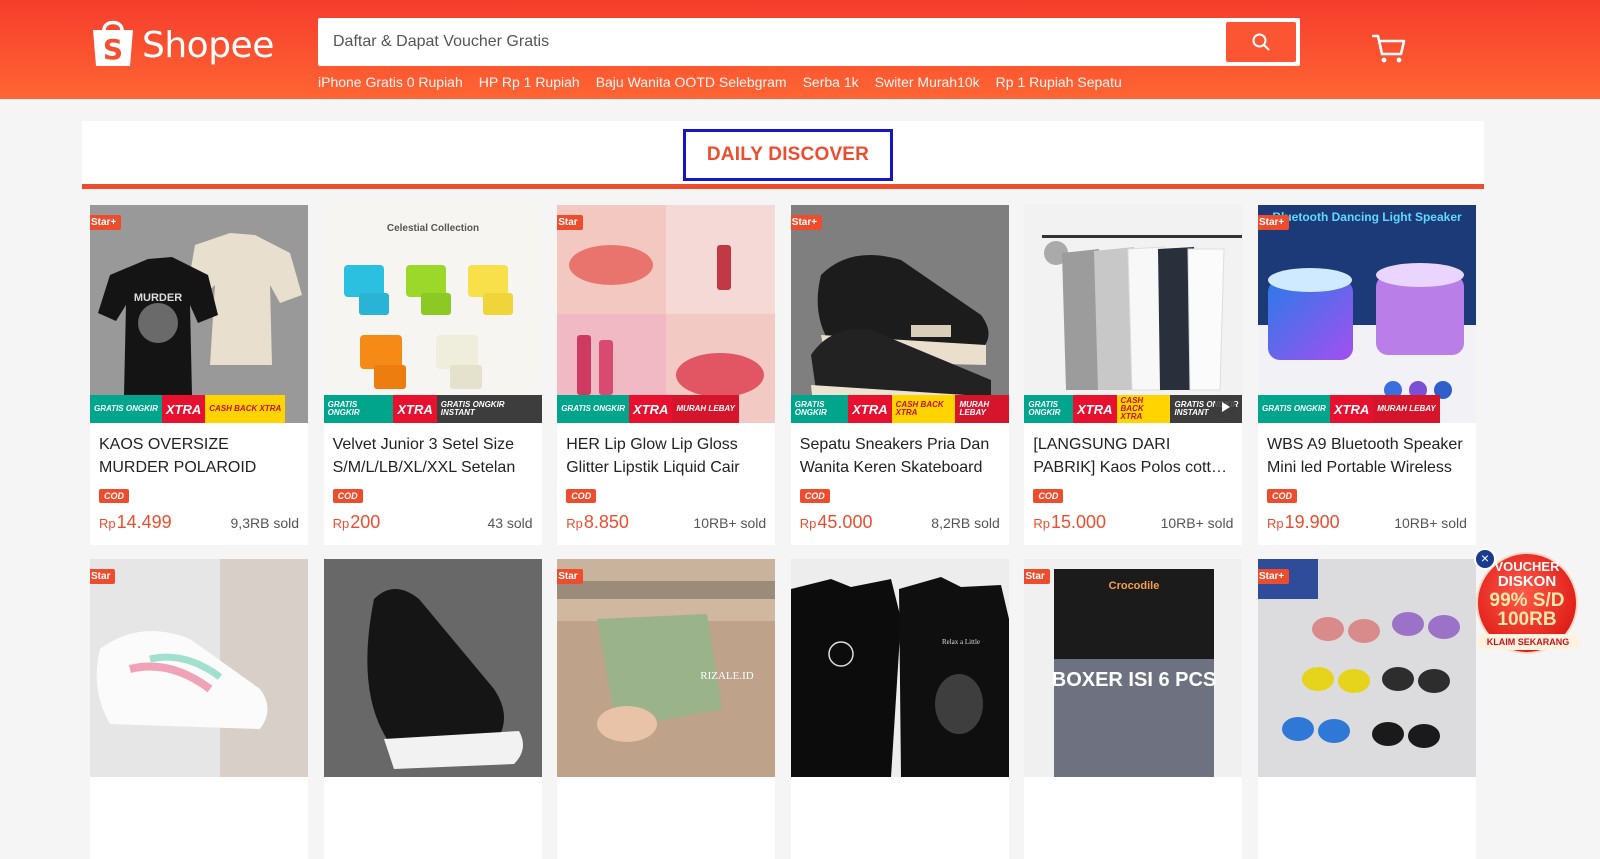  What do you see at coordinates (1485, 559) in the screenshot?
I see `close-icon: ×` at bounding box center [1485, 559].